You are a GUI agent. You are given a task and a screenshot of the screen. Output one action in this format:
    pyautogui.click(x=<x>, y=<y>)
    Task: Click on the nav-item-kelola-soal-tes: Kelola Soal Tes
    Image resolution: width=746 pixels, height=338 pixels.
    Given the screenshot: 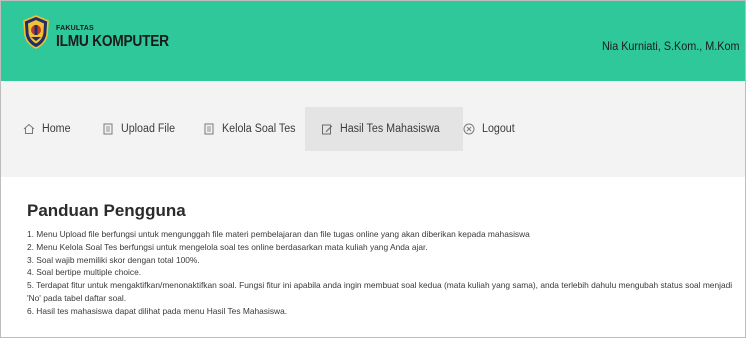 What is the action you would take?
    pyautogui.click(x=252, y=129)
    